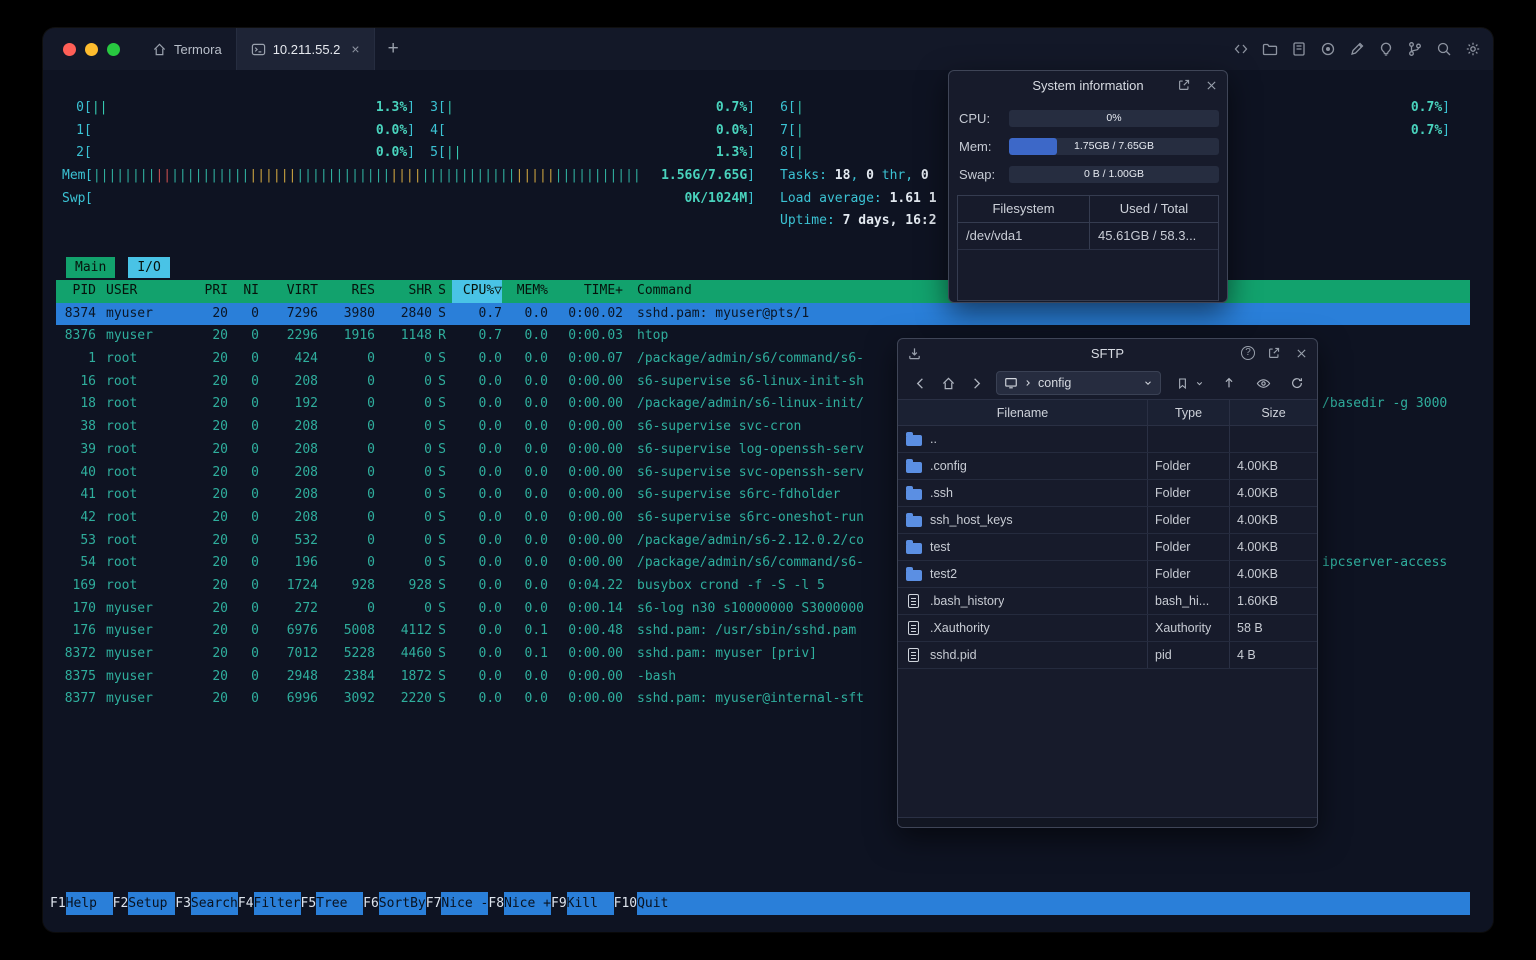 The width and height of the screenshot is (1536, 960). I want to click on process-time: 0:04.22, so click(595, 585).